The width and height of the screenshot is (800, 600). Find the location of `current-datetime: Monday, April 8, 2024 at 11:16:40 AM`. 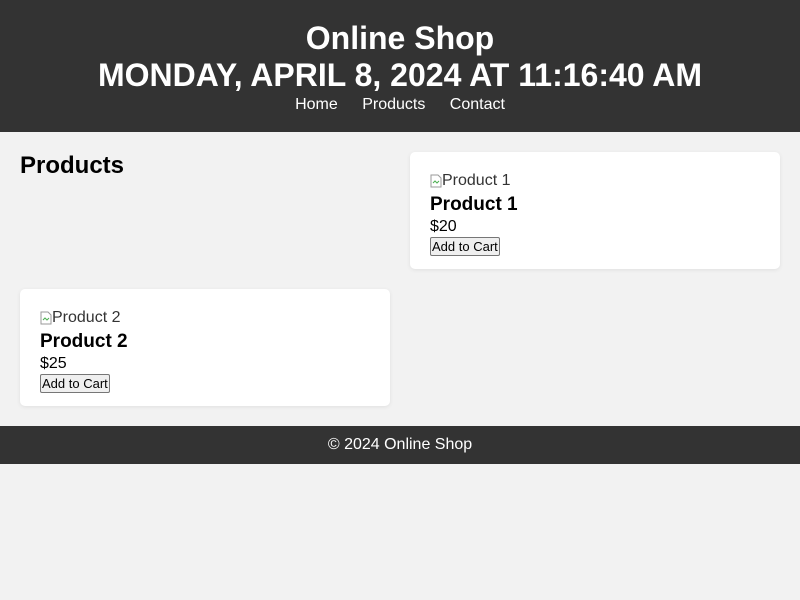

current-datetime: Monday, April 8, 2024 at 11:16:40 AM is located at coordinates (400, 75).